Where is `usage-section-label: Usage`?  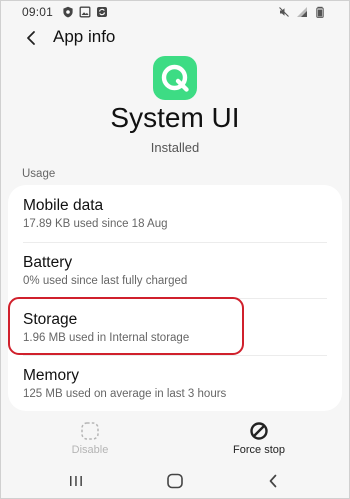 usage-section-label: Usage is located at coordinates (39, 174).